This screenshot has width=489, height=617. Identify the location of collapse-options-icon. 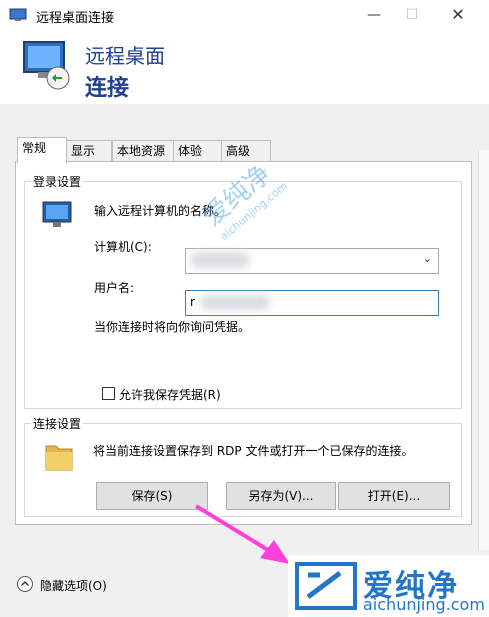
(25, 584).